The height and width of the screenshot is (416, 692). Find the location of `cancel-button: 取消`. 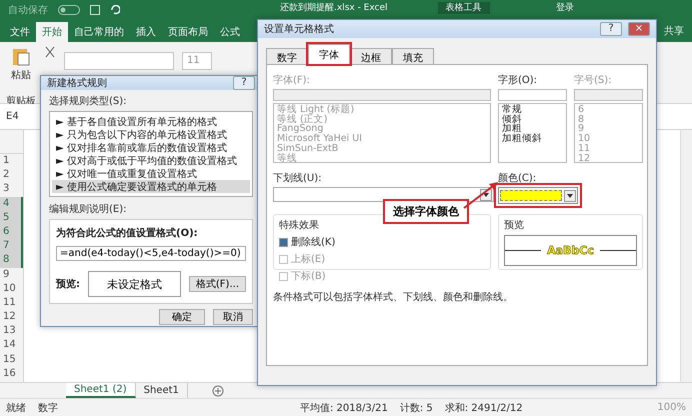

cancel-button: 取消 is located at coordinates (233, 317).